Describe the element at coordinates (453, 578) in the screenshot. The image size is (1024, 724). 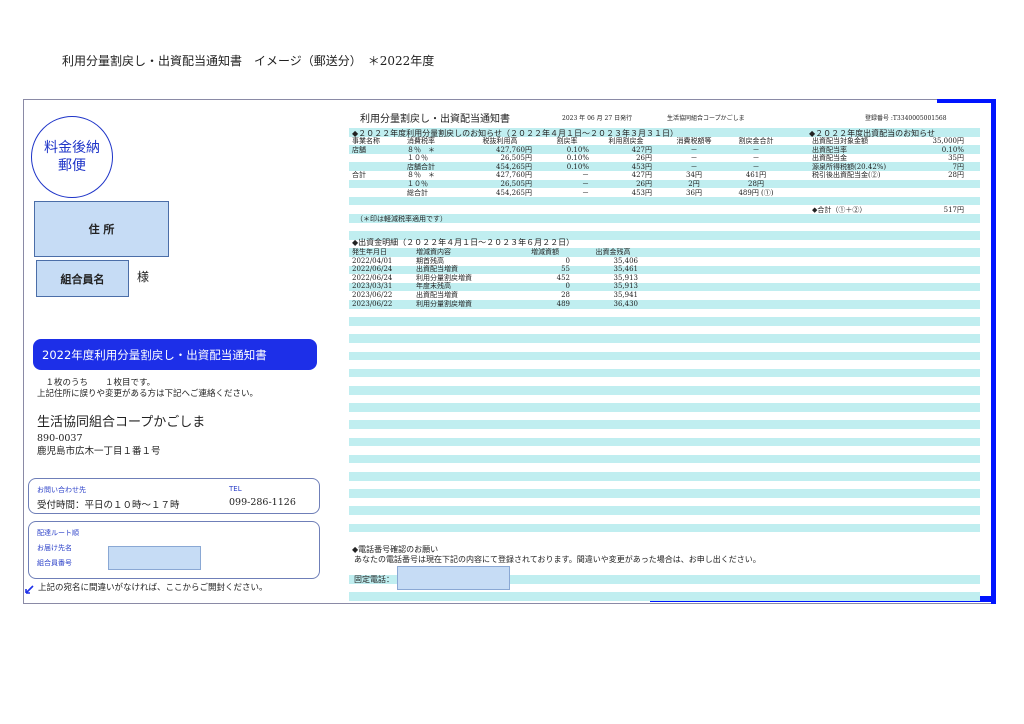
I see `phone-field` at that location.